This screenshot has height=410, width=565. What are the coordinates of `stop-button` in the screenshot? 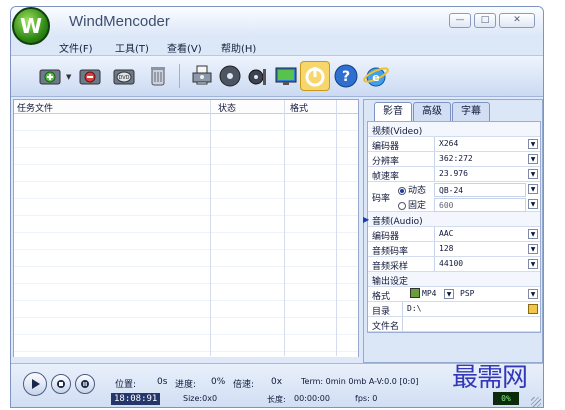 It's located at (61, 384).